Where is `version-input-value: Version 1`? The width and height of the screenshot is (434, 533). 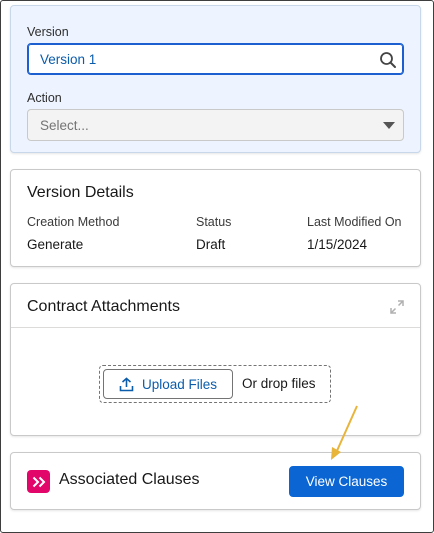
version-input-value: Version 1 is located at coordinates (68, 59).